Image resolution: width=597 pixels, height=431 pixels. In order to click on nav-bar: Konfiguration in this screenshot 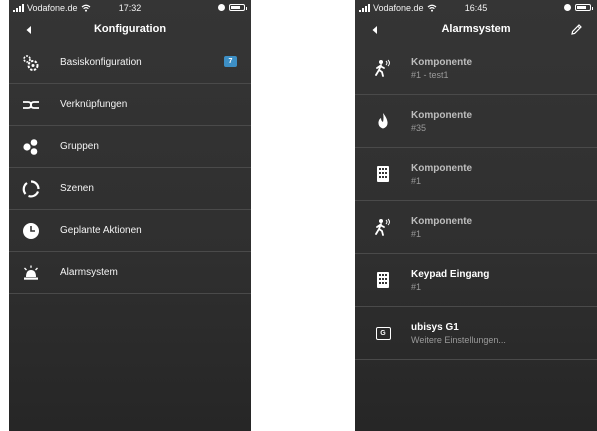, I will do `click(130, 30)`.